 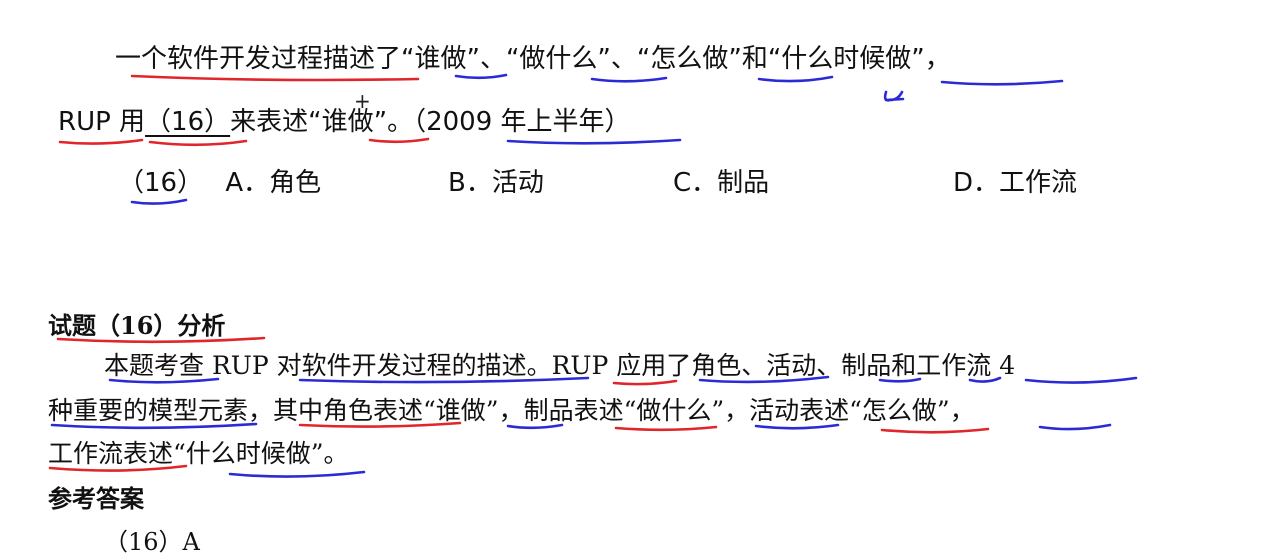 I want to click on blue-underline-workflow, so click(x=1081, y=380).